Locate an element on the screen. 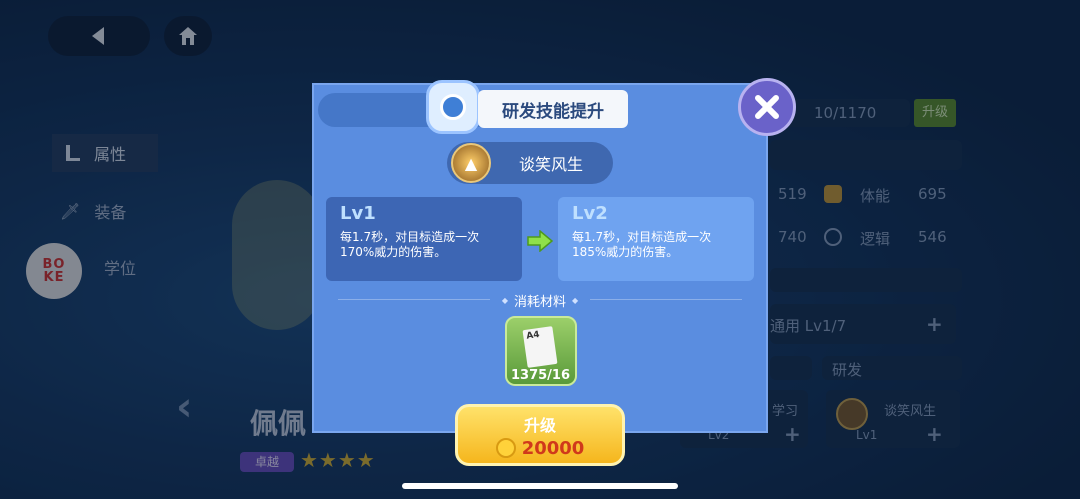 This screenshot has height=499, width=1080. materials-label-wrap: ◆ 消耗材料 ◆ is located at coordinates (540, 300).